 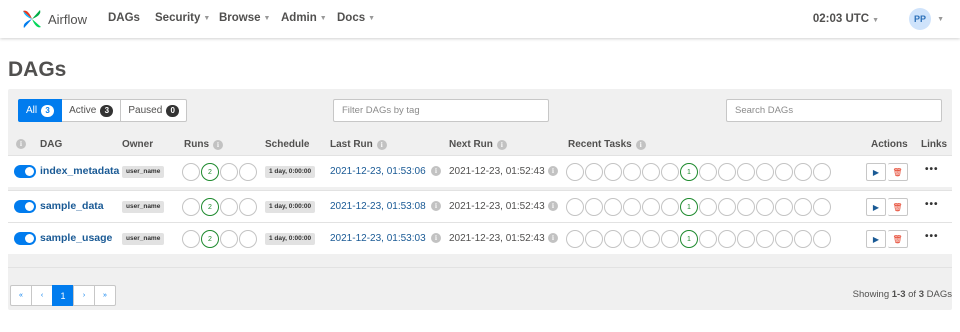 What do you see at coordinates (79, 171) in the screenshot?
I see `dag-name-link: index_metadata` at bounding box center [79, 171].